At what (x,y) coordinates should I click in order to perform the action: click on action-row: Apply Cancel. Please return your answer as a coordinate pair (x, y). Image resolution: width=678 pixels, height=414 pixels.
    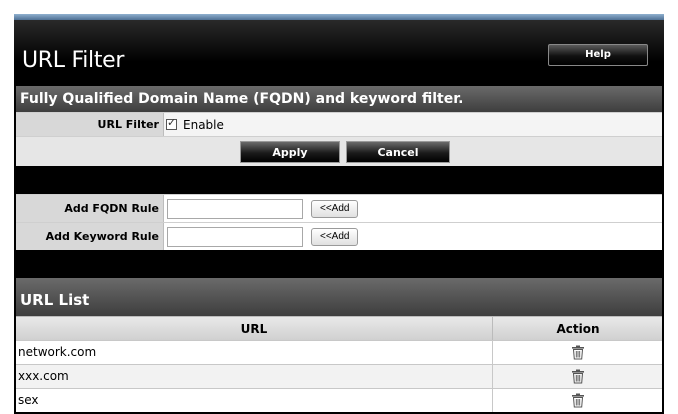
    Looking at the image, I should click on (339, 151).